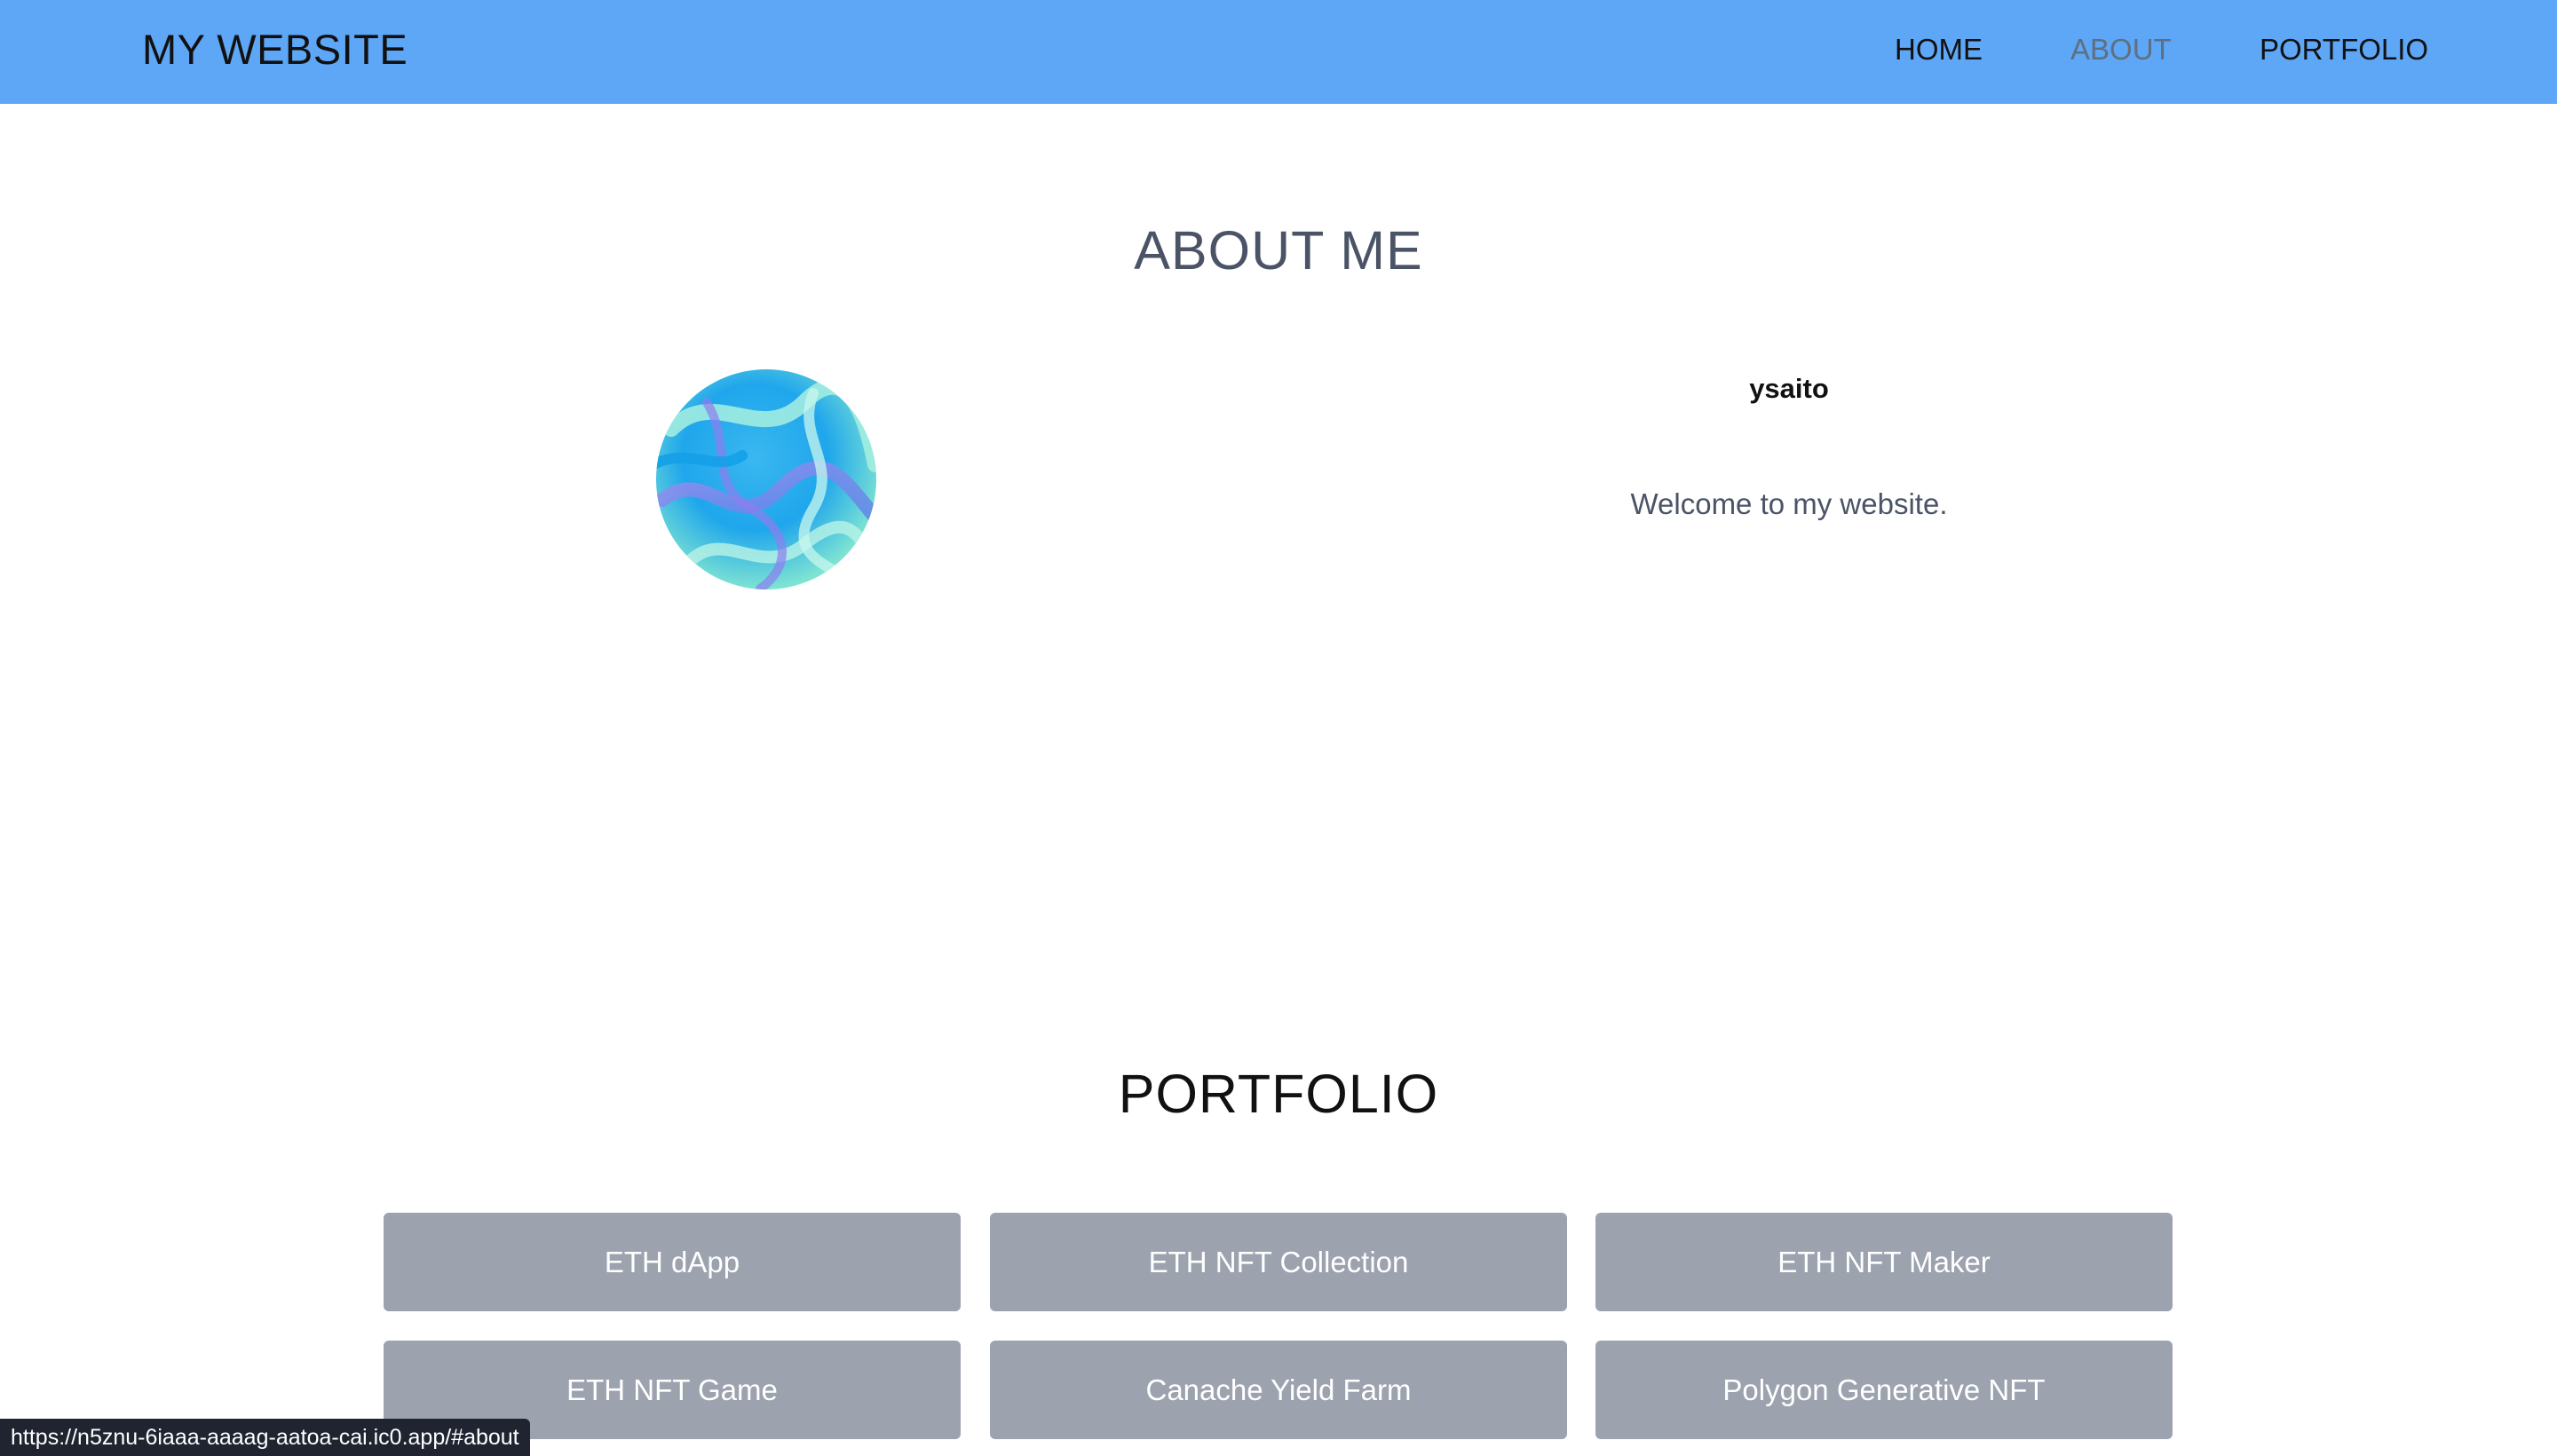 Image resolution: width=2557 pixels, height=1456 pixels. What do you see at coordinates (1278, 250) in the screenshot?
I see `about-heading: ABOUT ME` at bounding box center [1278, 250].